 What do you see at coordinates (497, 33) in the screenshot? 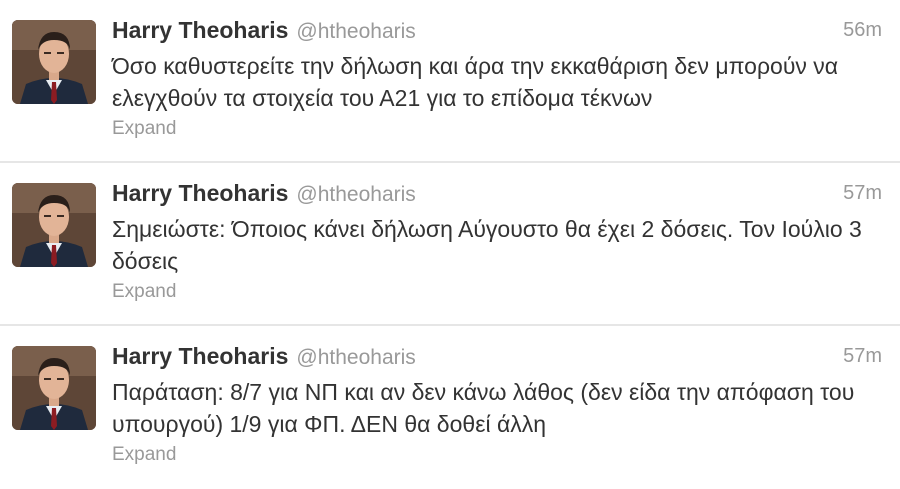
I see `tweet-header: Harry Theoharis @htheoharis 56m` at bounding box center [497, 33].